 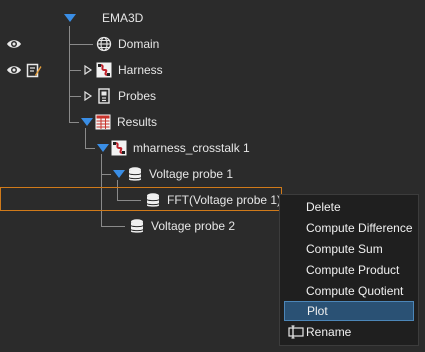 I want to click on tree-item-domain: Domain, so click(x=127, y=44).